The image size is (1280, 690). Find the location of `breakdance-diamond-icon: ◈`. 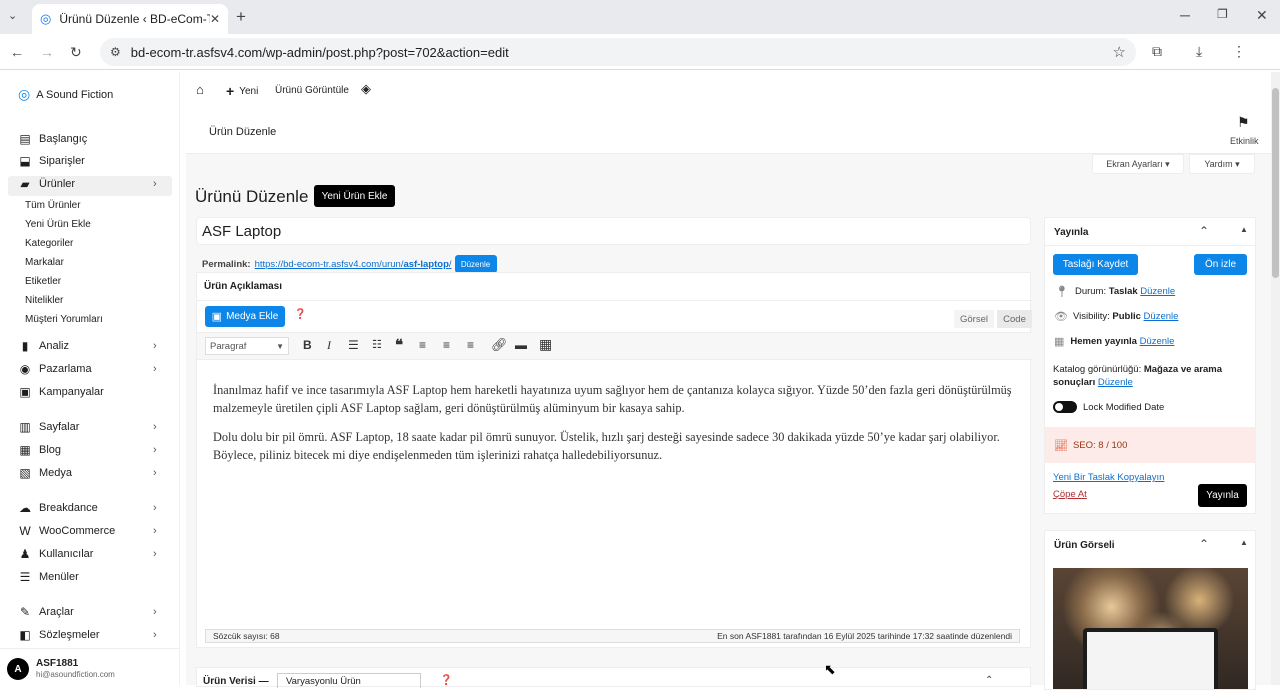

breakdance-diamond-icon: ◈ is located at coordinates (366, 89).